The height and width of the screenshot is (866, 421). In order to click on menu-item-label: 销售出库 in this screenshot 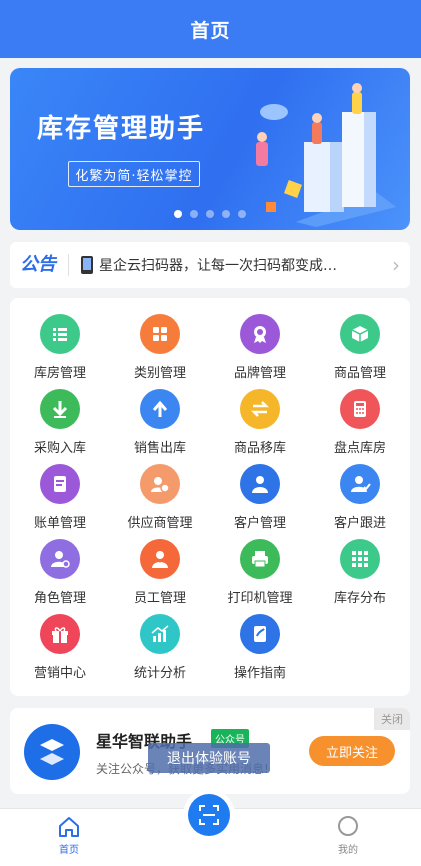, I will do `click(159, 448)`.